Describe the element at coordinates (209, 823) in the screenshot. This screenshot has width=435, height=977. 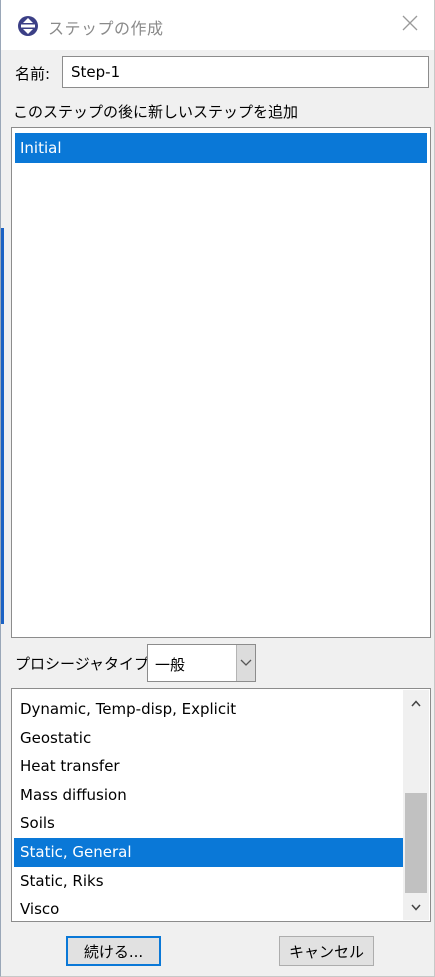
I see `procedure-item: Soils` at that location.